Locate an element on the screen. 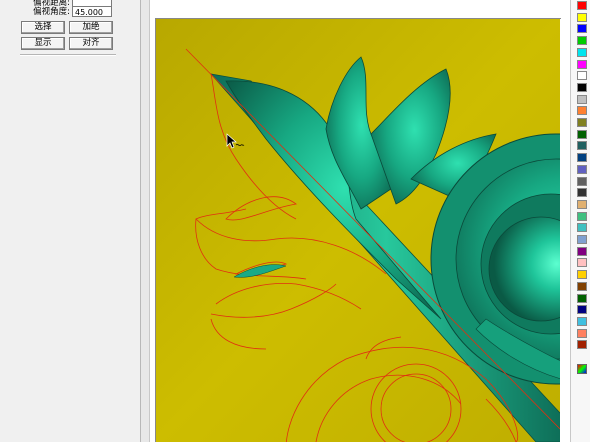 The height and width of the screenshot is (442, 590). arrow-cursor-icon is located at coordinates (235, 141).